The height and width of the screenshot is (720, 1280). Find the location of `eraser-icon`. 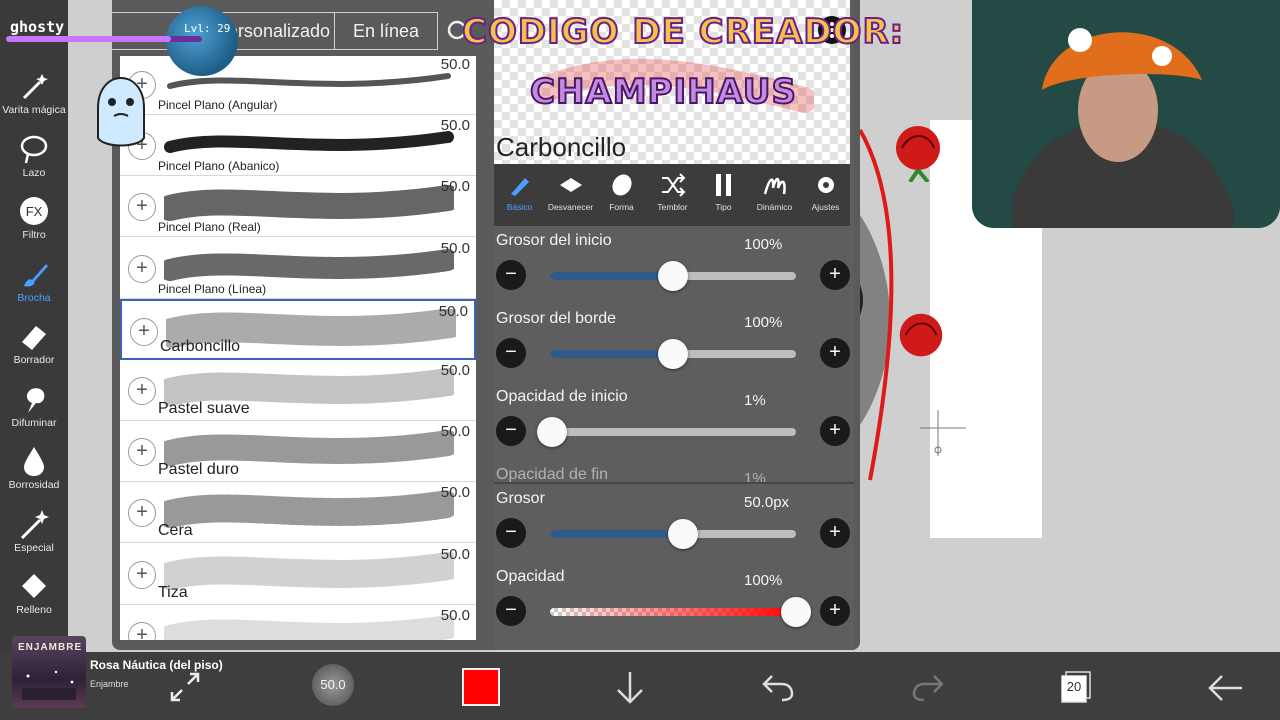

eraser-icon is located at coordinates (34, 338).